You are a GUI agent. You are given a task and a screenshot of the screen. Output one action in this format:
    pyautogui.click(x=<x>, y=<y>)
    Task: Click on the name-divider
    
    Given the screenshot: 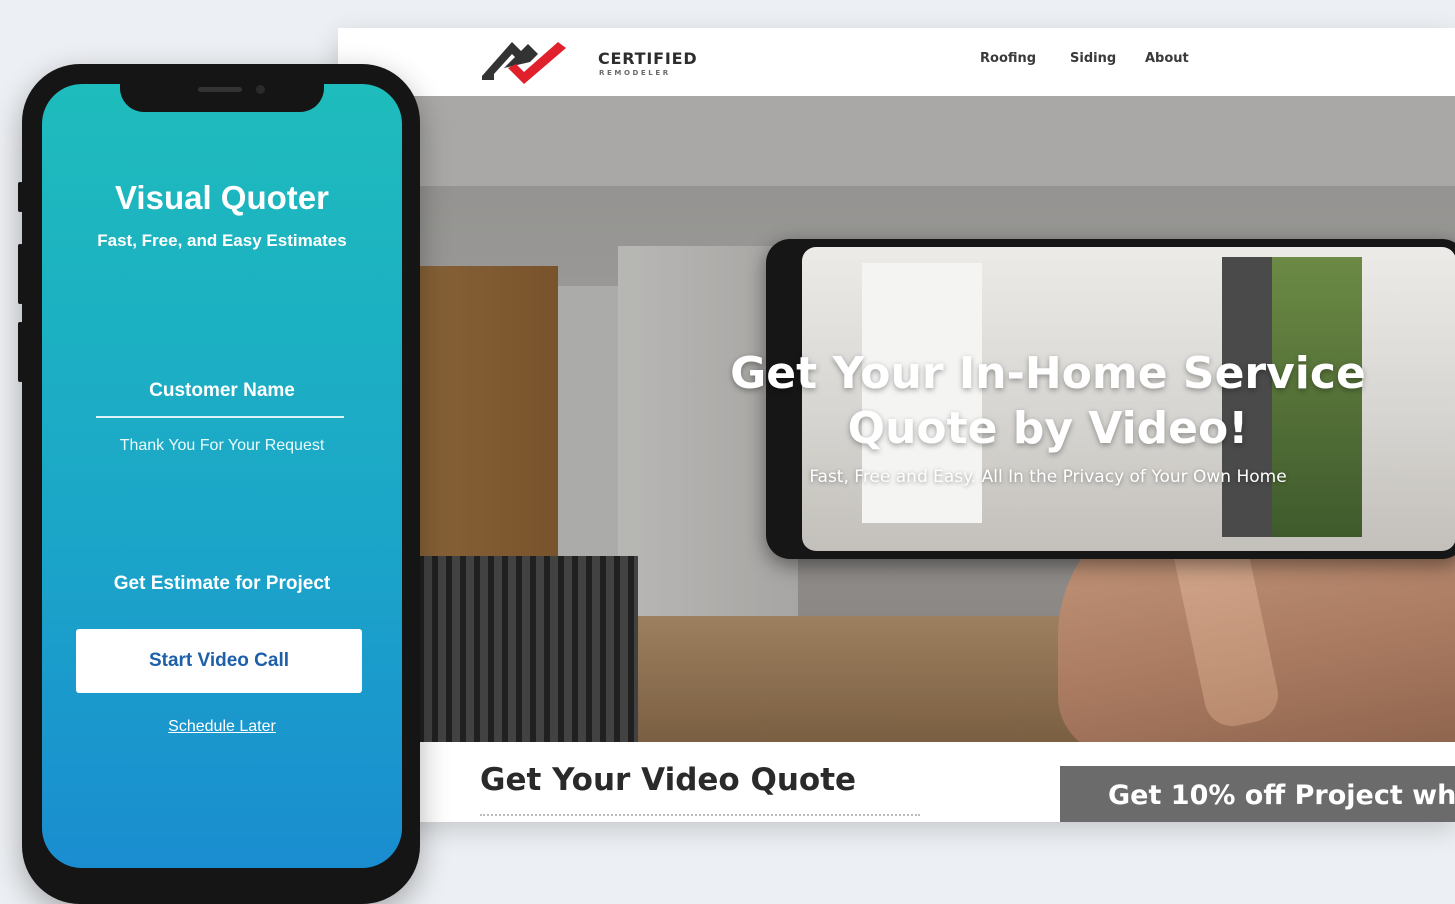 What is the action you would take?
    pyautogui.click(x=220, y=417)
    